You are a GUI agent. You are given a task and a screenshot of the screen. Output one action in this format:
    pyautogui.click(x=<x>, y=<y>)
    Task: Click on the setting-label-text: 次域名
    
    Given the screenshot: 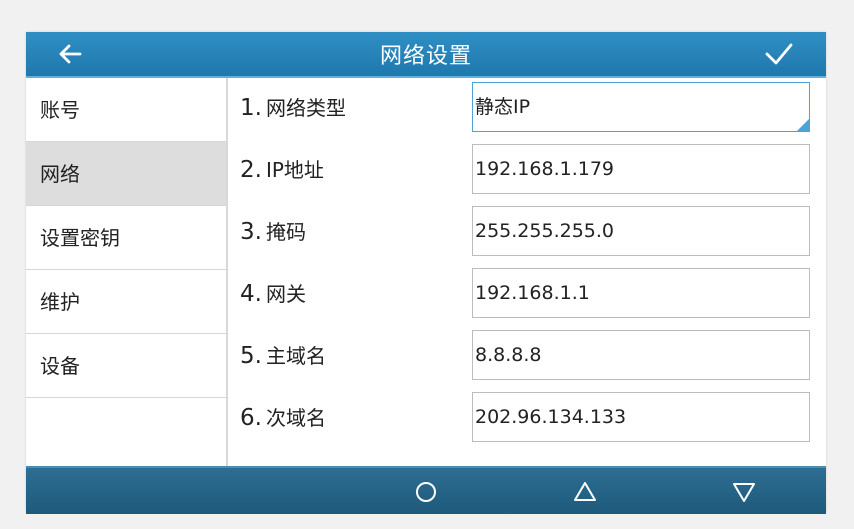 What is the action you would take?
    pyautogui.click(x=295, y=418)
    